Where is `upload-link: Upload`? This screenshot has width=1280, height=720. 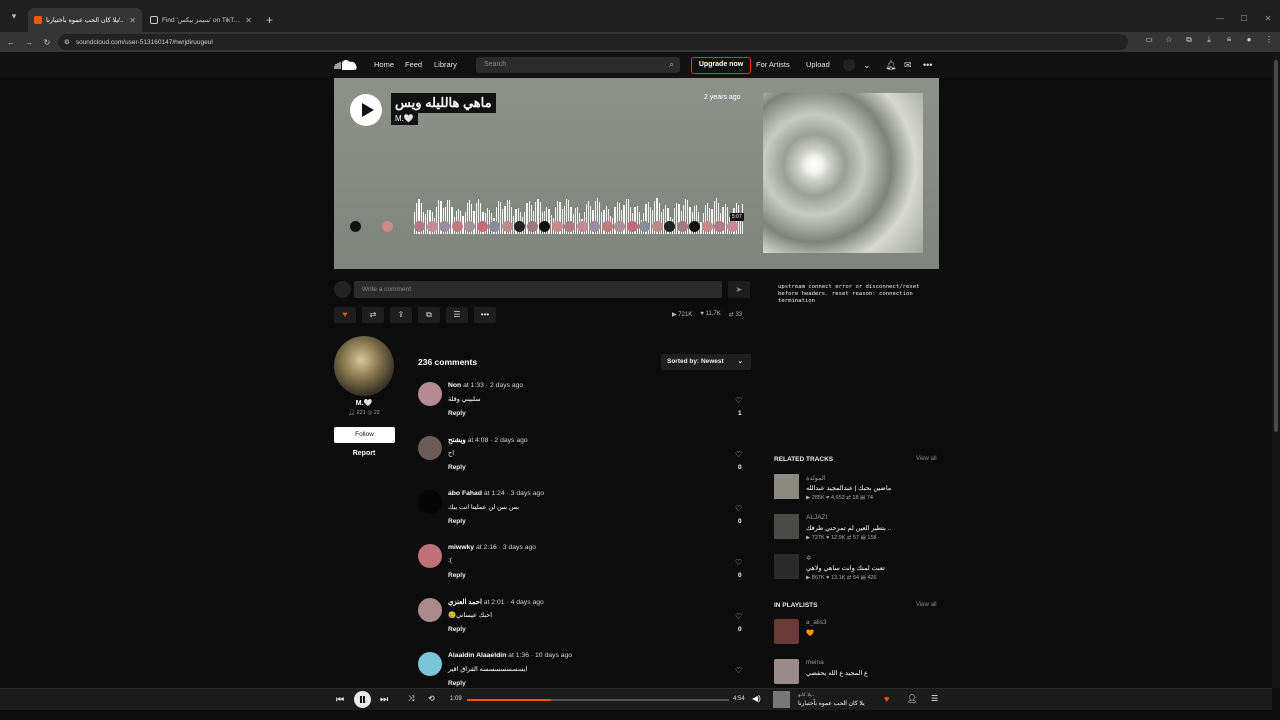
upload-link: Upload is located at coordinates (818, 65).